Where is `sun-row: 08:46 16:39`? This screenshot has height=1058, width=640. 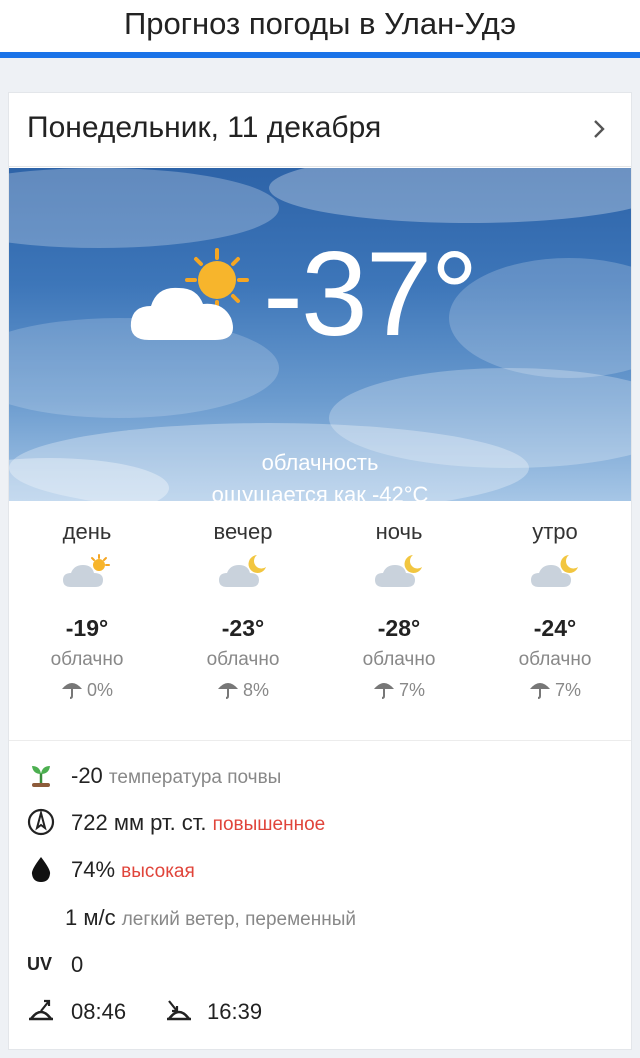
sun-row: 08:46 16:39 is located at coordinates (177, 1013).